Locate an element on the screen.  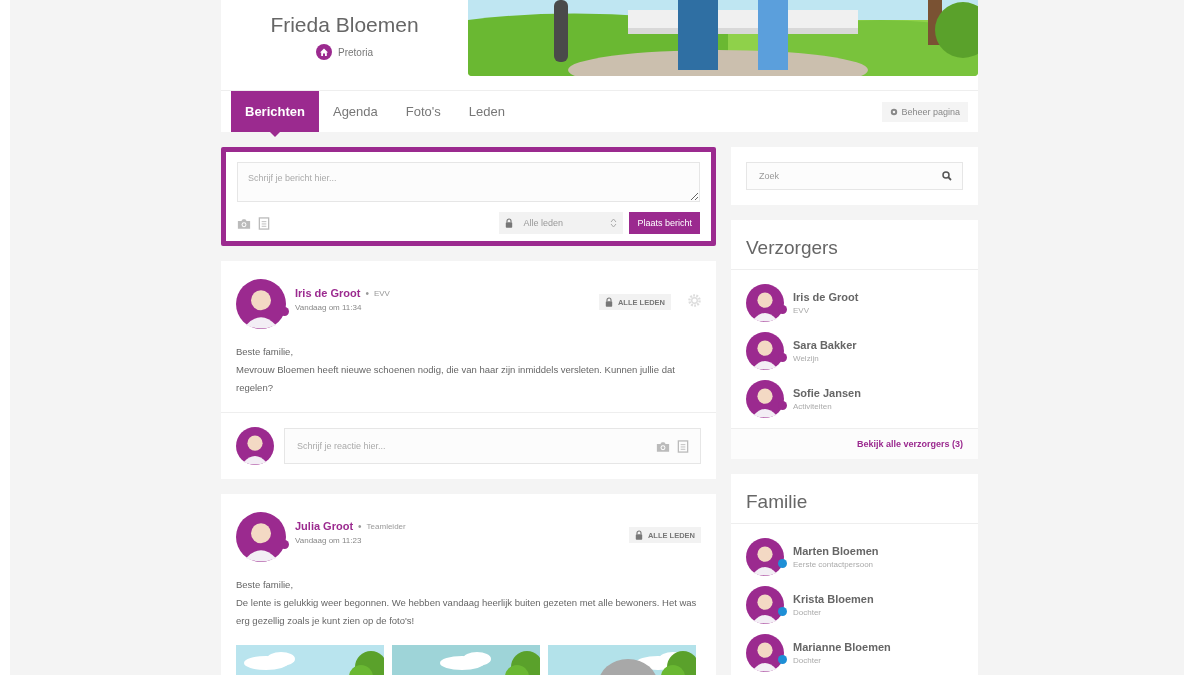
gear-icon is located at coordinates (894, 111).